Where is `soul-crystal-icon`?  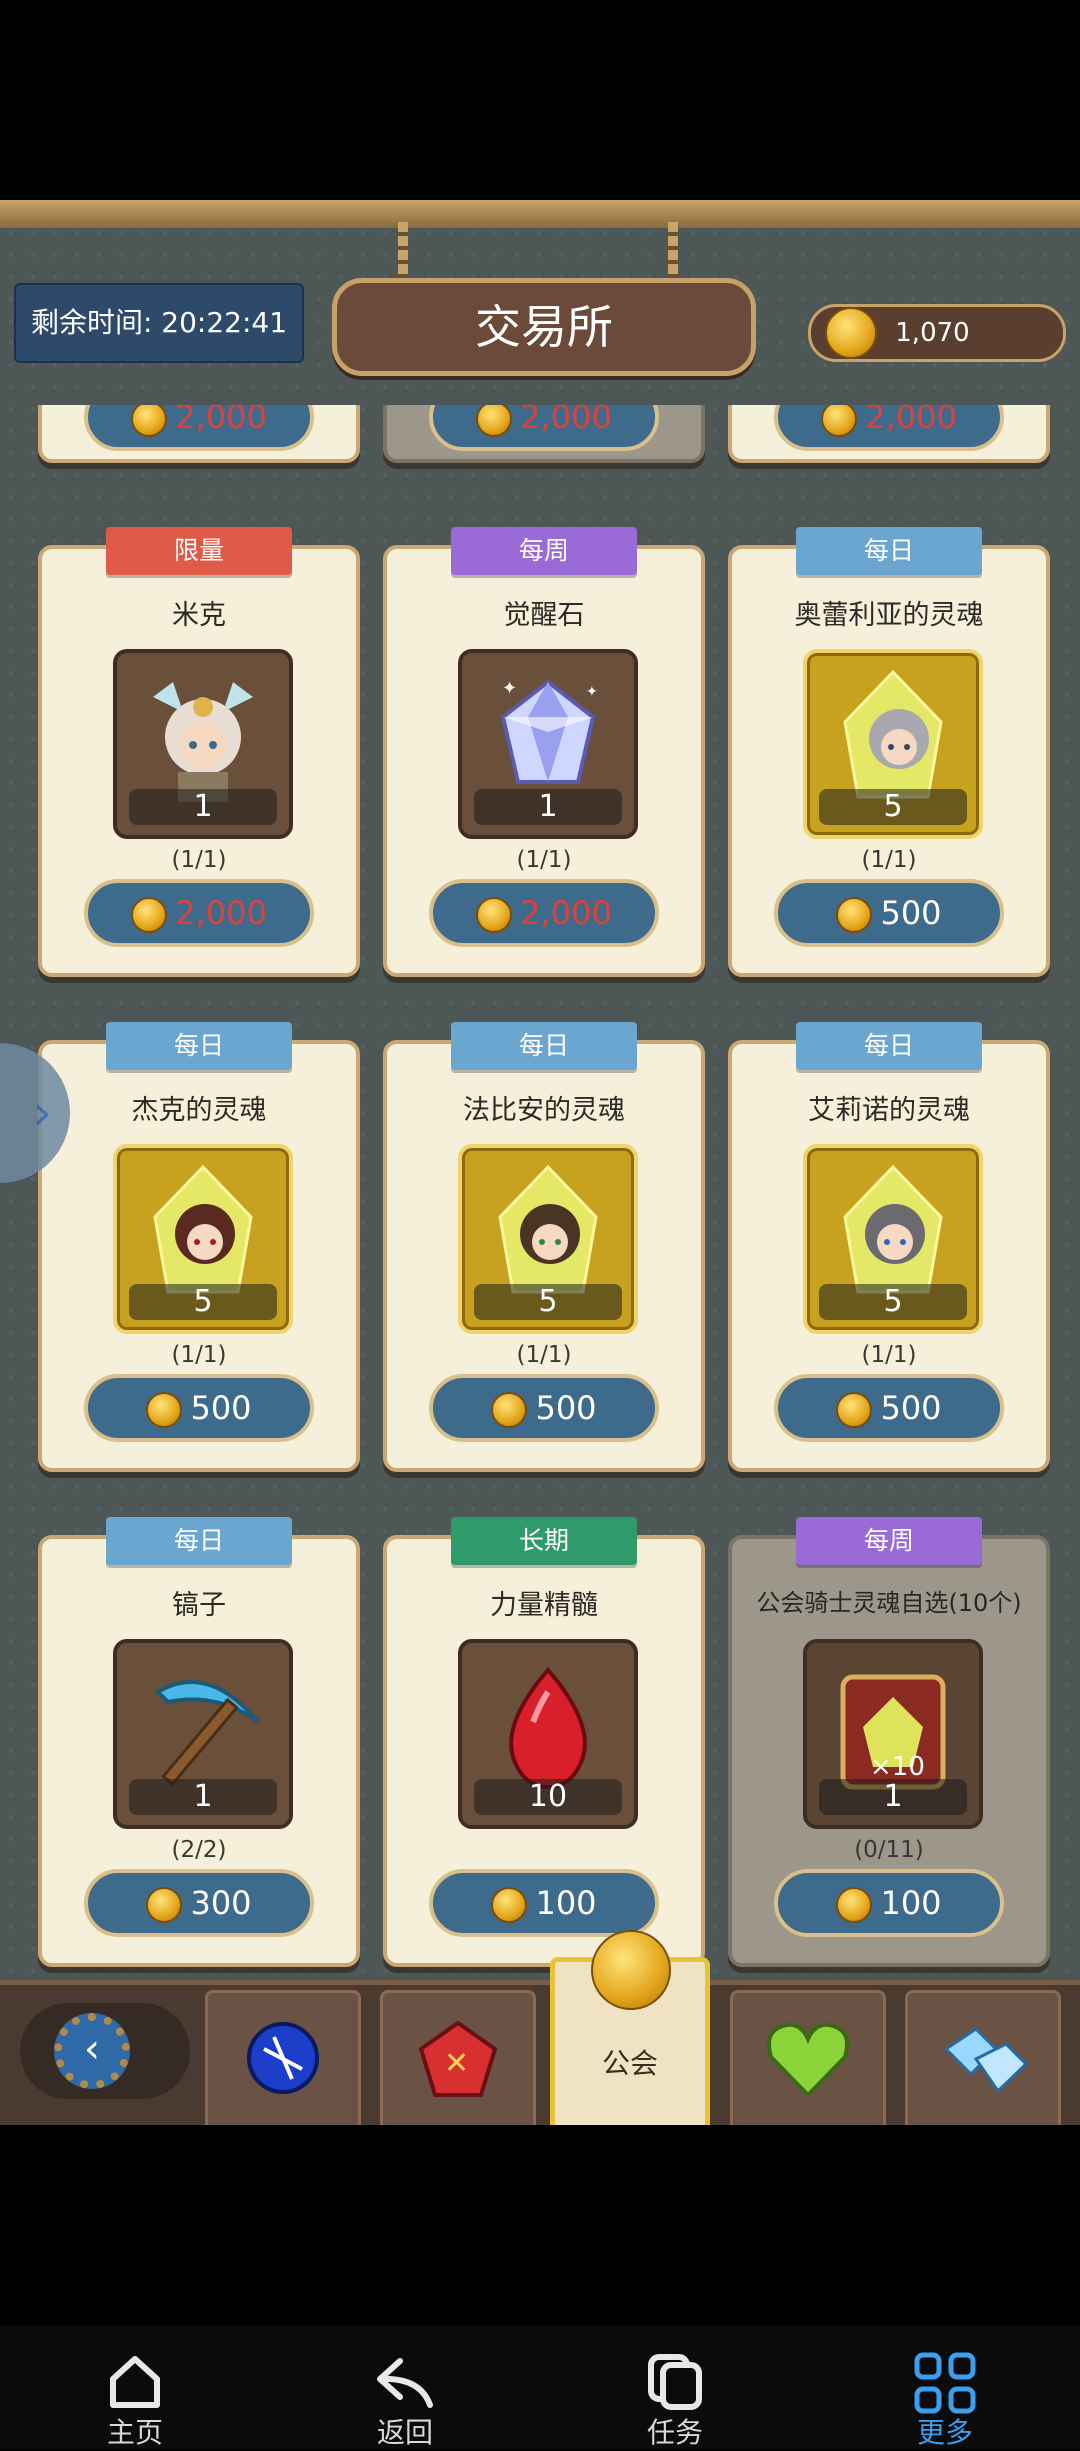
soul-crystal-icon is located at coordinates (893, 1229).